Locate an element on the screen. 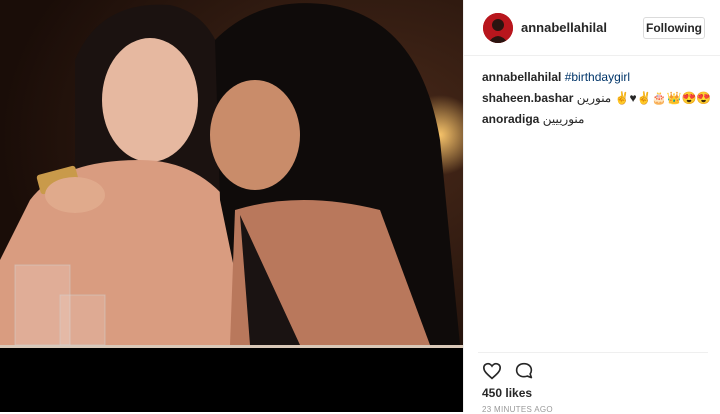 This screenshot has width=720, height=414. comment-username: annabellahilal is located at coordinates (521, 77).